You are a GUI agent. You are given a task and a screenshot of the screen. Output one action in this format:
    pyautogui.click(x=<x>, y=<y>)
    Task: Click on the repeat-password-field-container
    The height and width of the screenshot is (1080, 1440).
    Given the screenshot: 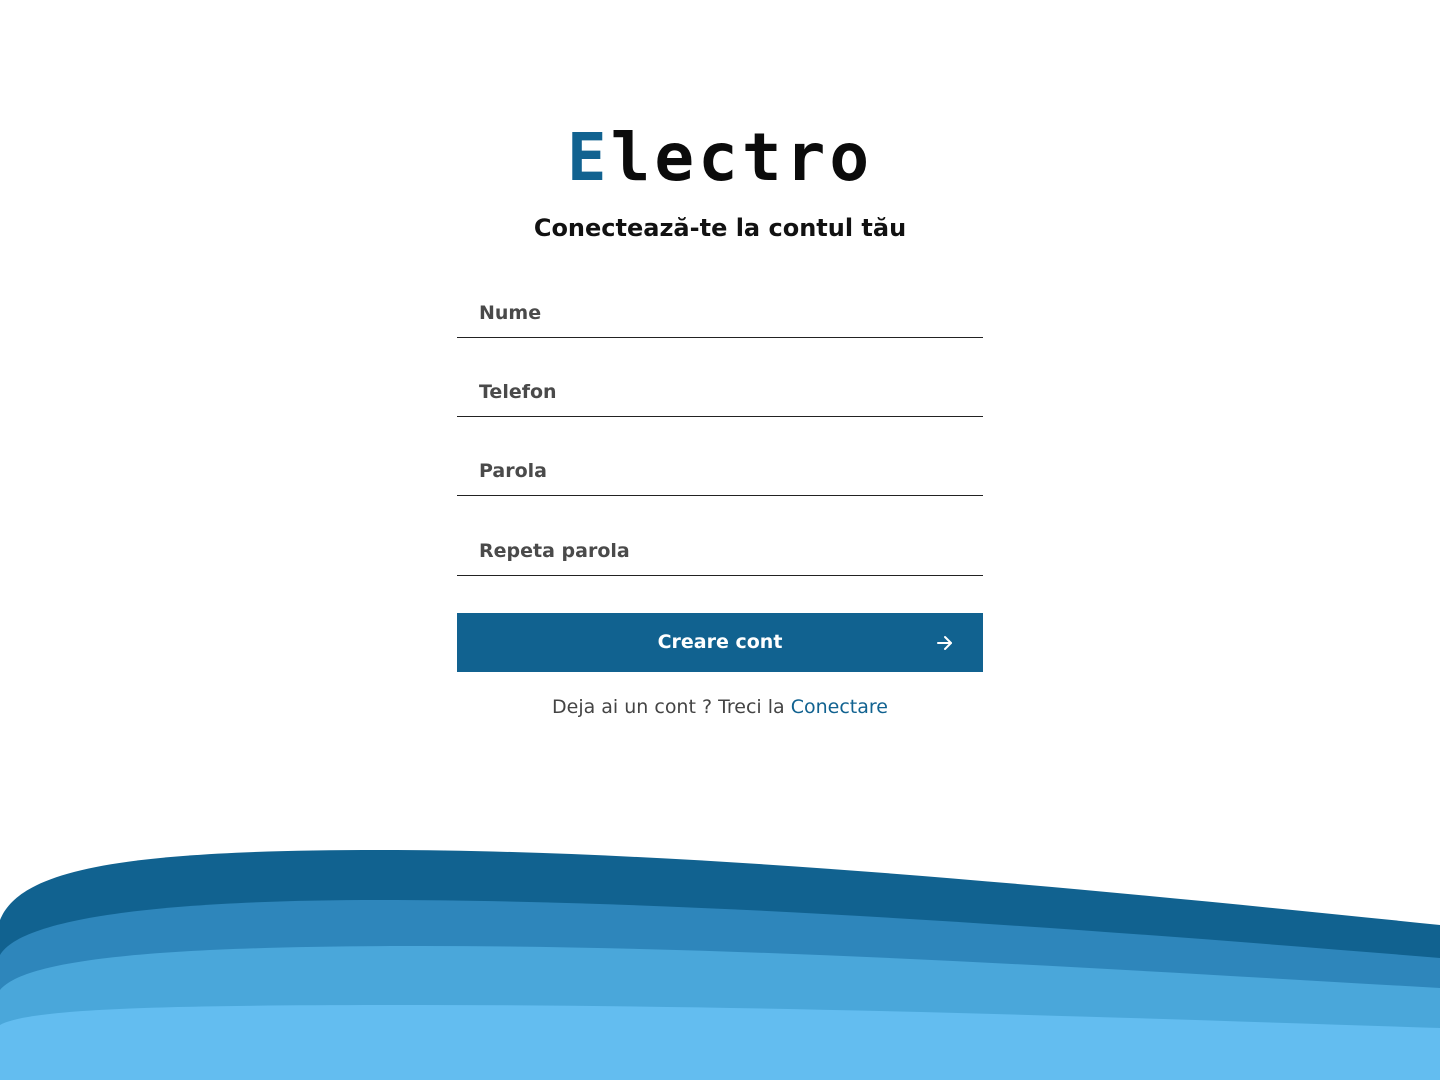 What is the action you would take?
    pyautogui.click(x=720, y=551)
    